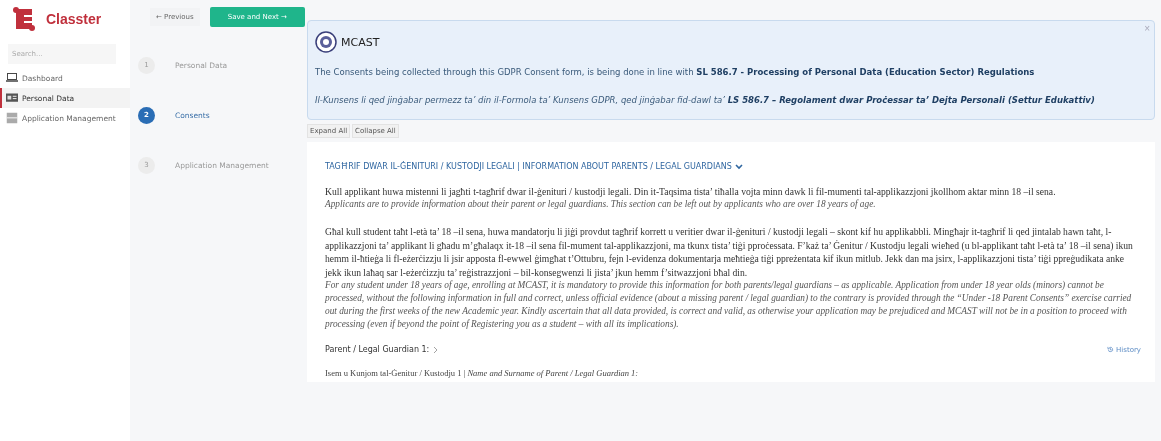  What do you see at coordinates (691, 192) in the screenshot?
I see `paragraph: Kull applikant huwa mistenni li jagħti t-tagħrif dwar il-ġenituri / kustodji legali. Din it-Taqsima tista’ tiħalla vojta minn dawk li fil-mumenti tal-applikazzjoni jkollhom aktar minn 18 –il sena.` at bounding box center [691, 192].